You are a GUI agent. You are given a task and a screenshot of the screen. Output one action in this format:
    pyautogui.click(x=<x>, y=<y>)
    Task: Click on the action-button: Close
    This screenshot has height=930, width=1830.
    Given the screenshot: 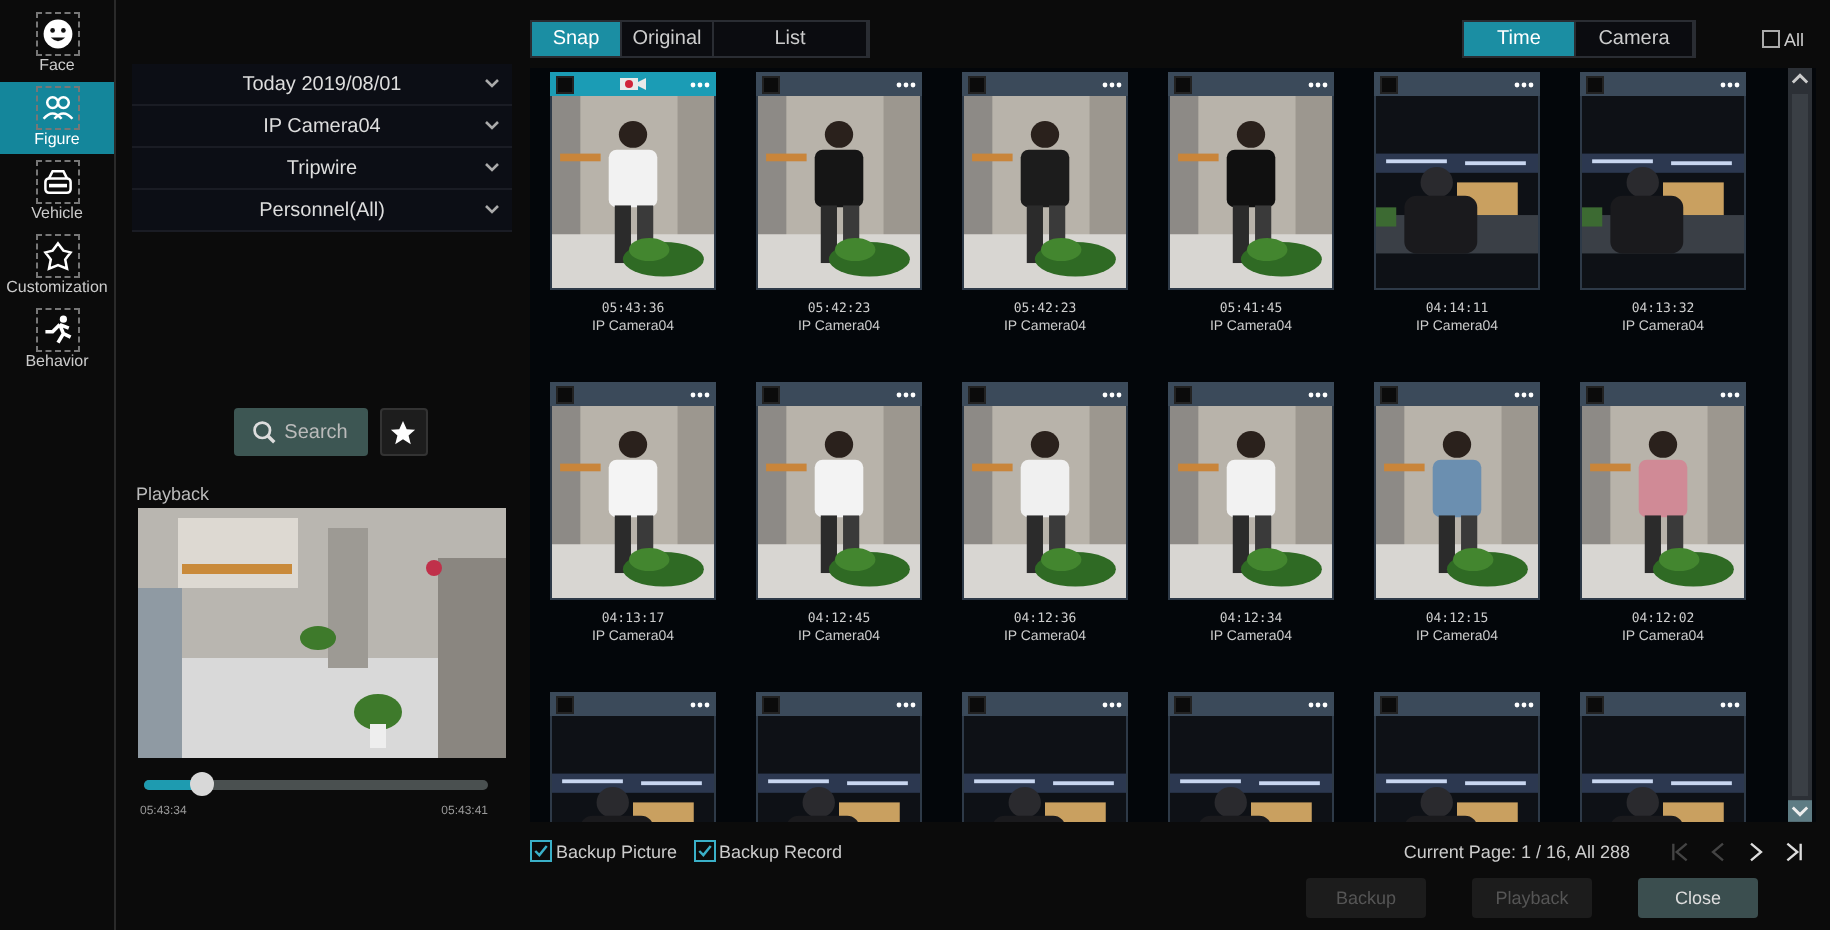 What is the action you would take?
    pyautogui.click(x=1698, y=898)
    